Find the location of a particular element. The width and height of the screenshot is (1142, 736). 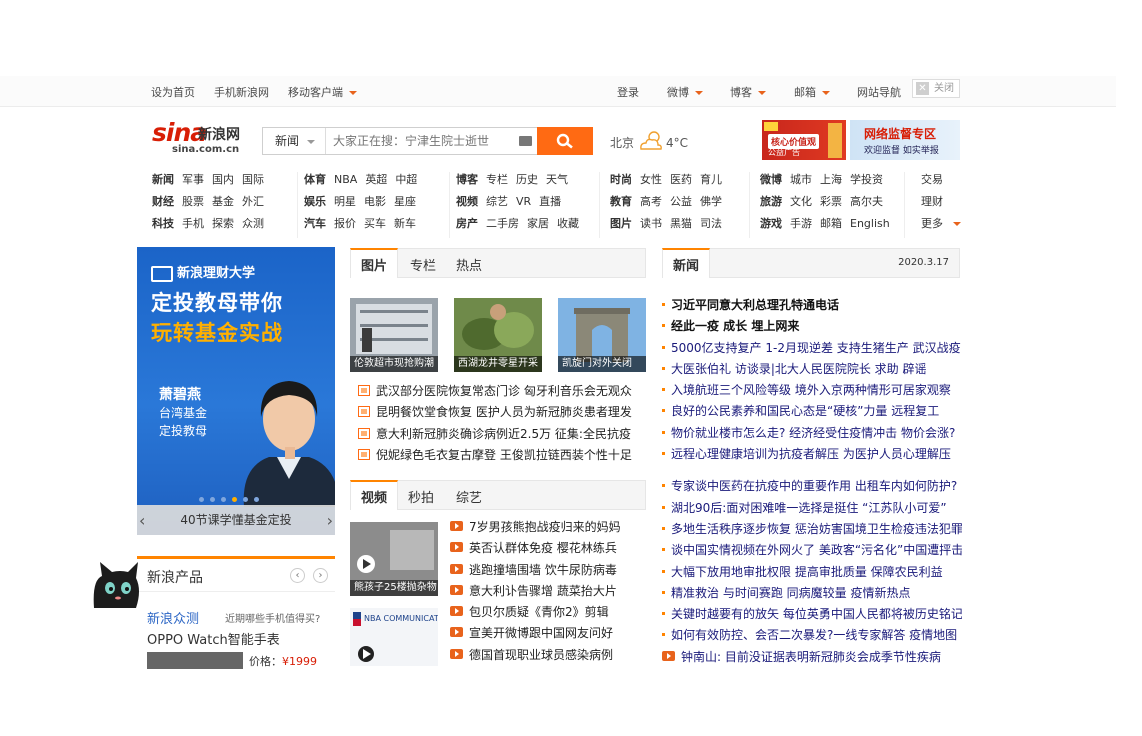

list-item: 7岁男孩熊抱战疫归来的妈妈 is located at coordinates (550, 528).